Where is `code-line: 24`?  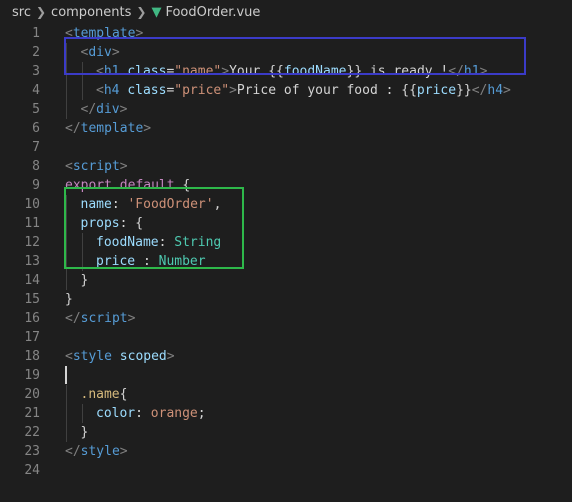
code-line: 24 is located at coordinates (286, 470).